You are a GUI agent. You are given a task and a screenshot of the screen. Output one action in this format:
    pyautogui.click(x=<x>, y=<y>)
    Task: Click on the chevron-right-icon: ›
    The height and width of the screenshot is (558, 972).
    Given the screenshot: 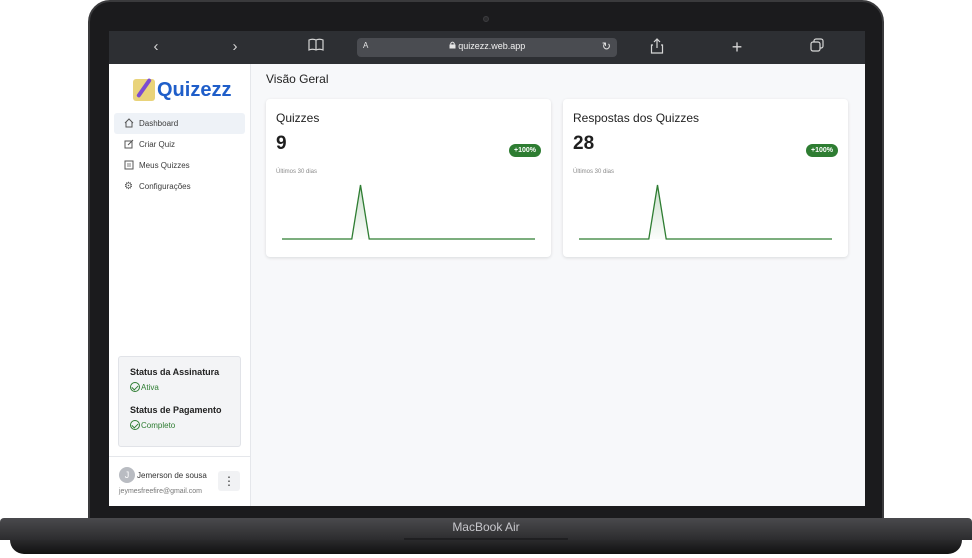 What is the action you would take?
    pyautogui.click(x=235, y=47)
    